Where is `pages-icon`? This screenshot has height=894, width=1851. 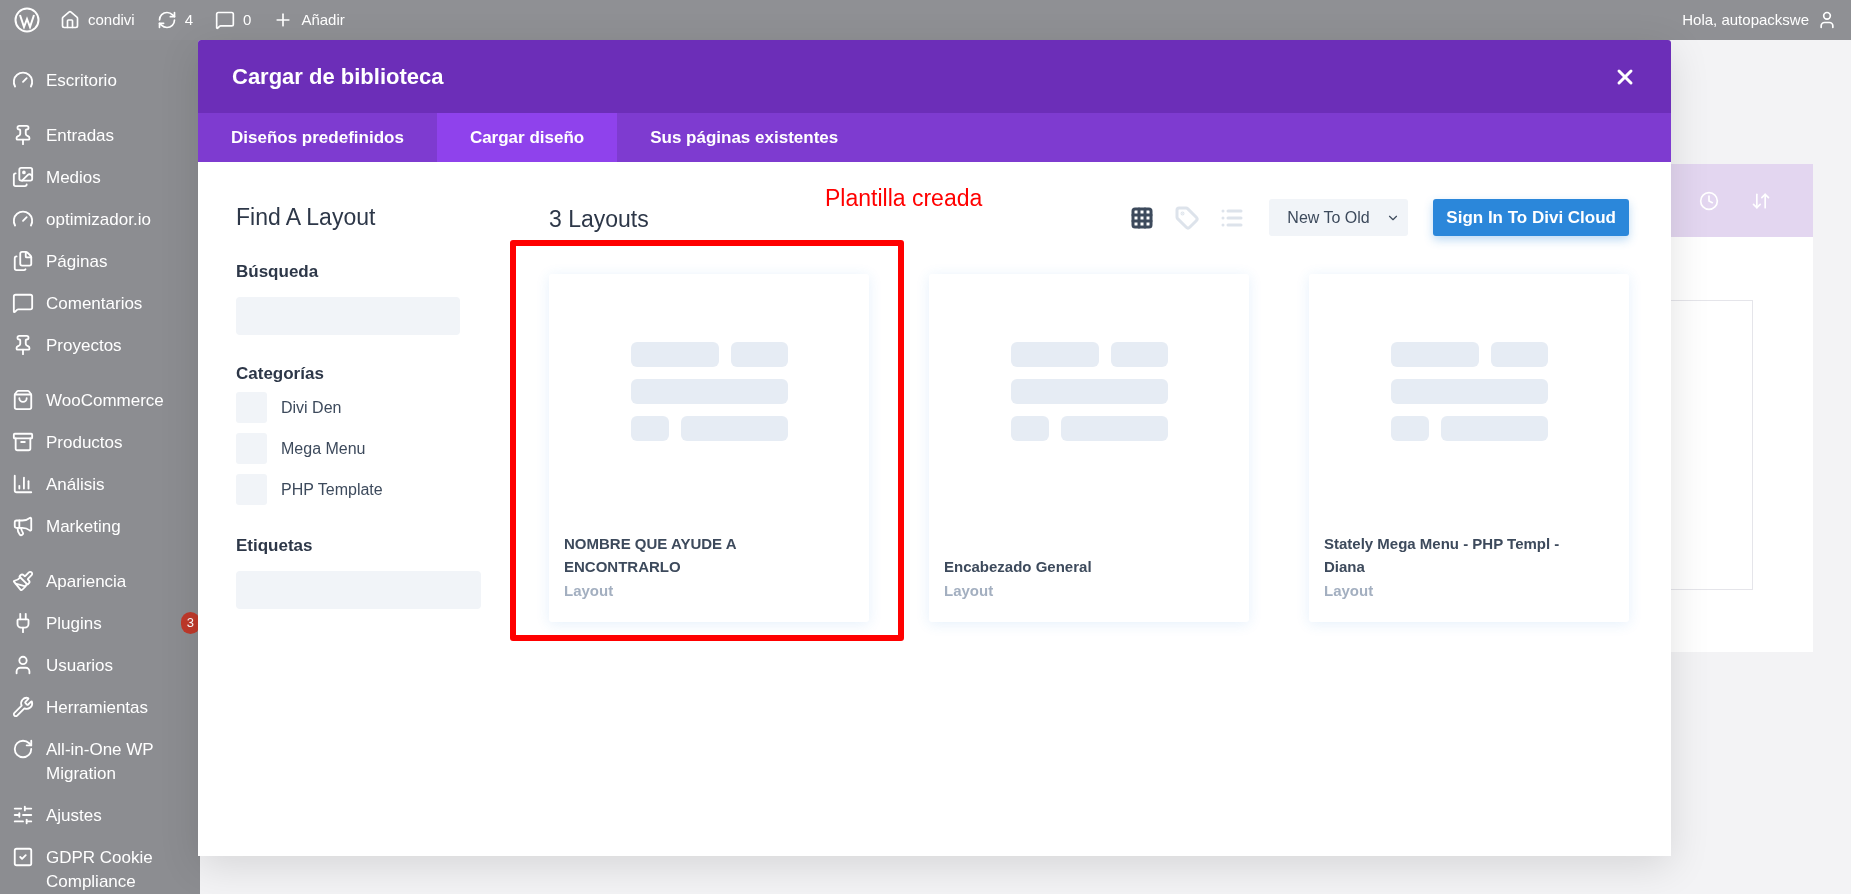
pages-icon is located at coordinates (23, 261).